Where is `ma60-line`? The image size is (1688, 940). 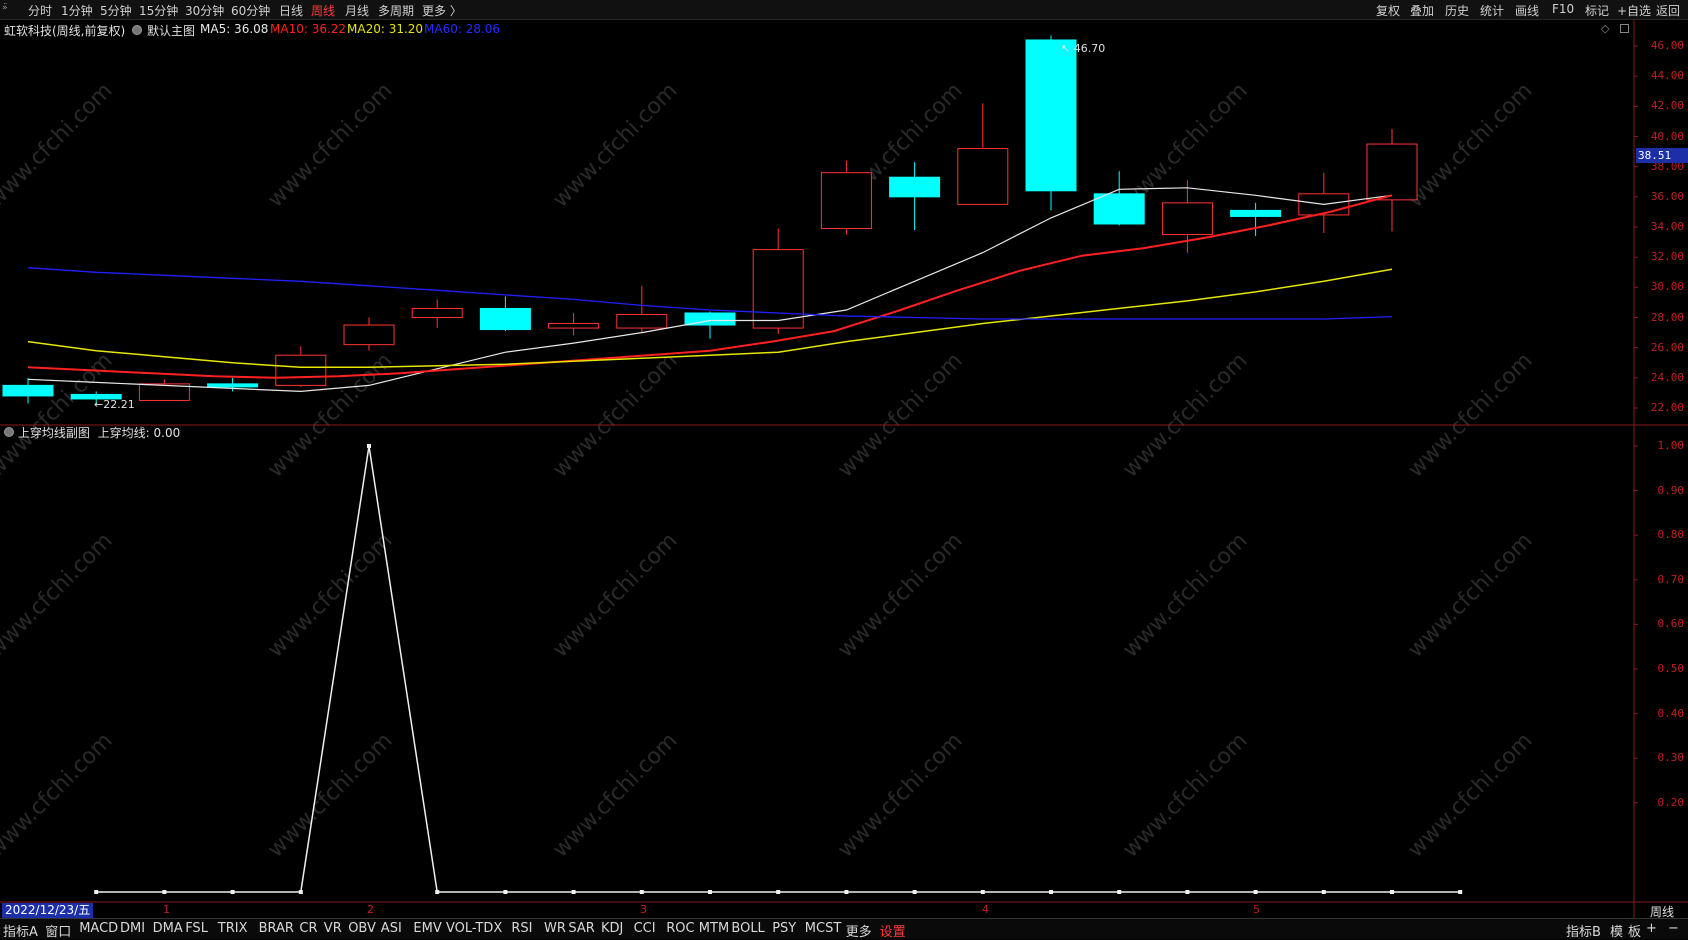 ma60-line is located at coordinates (710, 293).